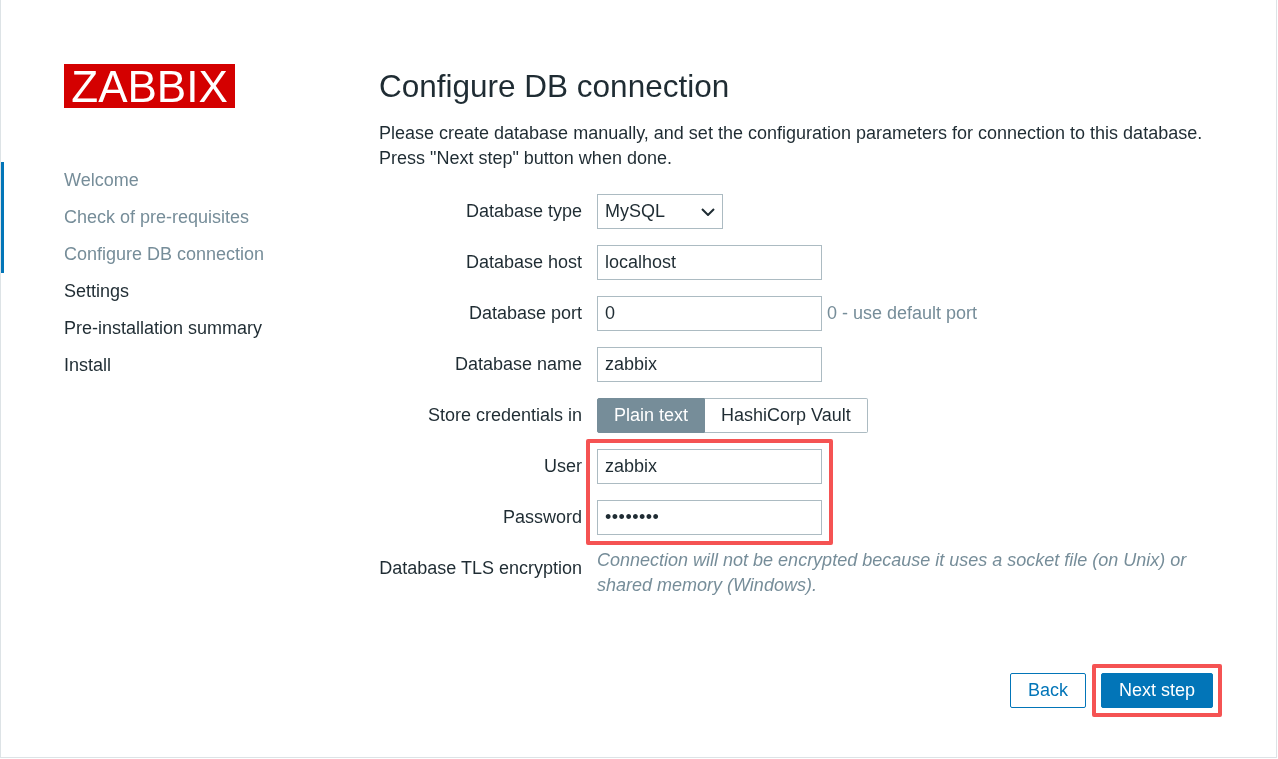  Describe the element at coordinates (58, 365) in the screenshot. I see `wizard-step: Install` at that location.